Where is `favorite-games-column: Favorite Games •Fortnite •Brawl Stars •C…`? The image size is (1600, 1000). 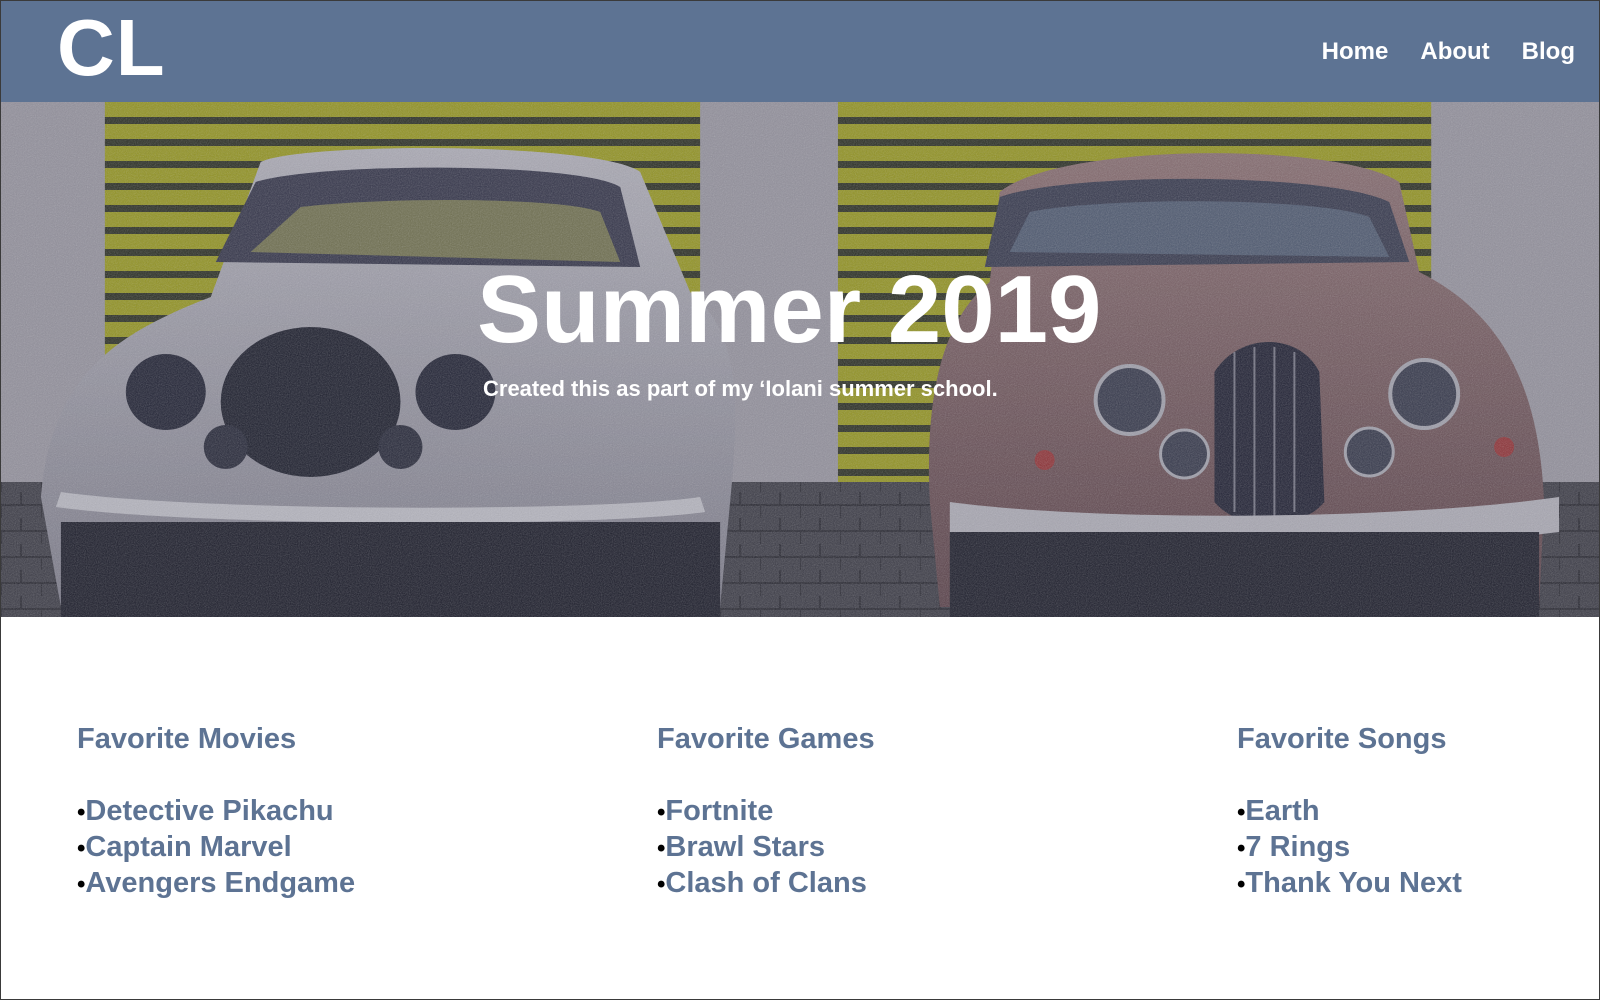 favorite-games-column: Favorite Games •Fortnite •Brawl Stars •C… is located at coordinates (766, 812).